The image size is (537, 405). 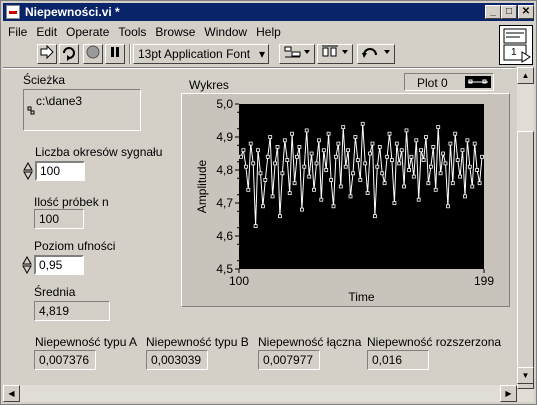 What do you see at coordinates (268, 31) in the screenshot?
I see `menu-help: Help` at bounding box center [268, 31].